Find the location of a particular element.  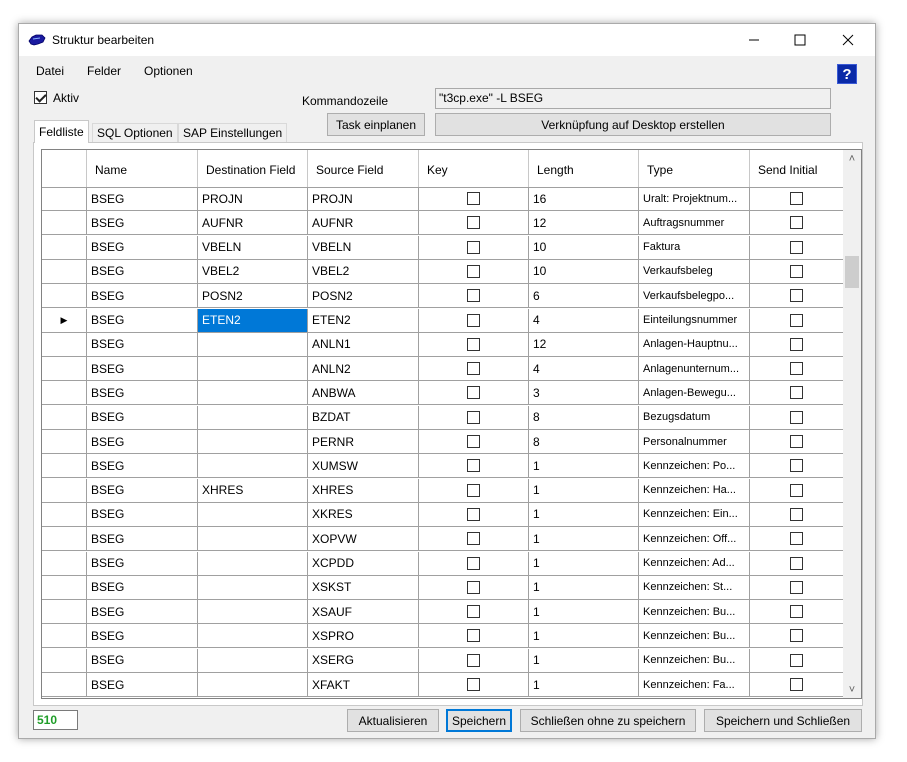

menu-optionen: Optionen is located at coordinates (168, 71).